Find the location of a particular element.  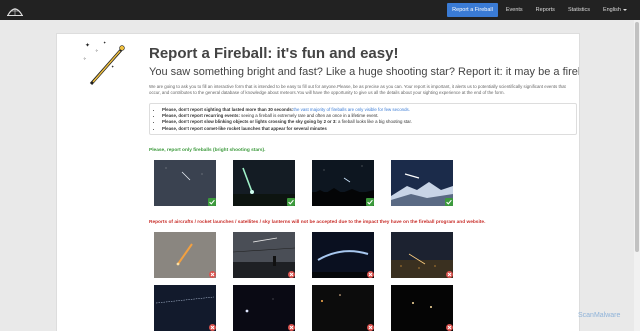

meteor-illustration-icon: ✦ ✧ ✦ ✧ ✦ is located at coordinates (105, 64).